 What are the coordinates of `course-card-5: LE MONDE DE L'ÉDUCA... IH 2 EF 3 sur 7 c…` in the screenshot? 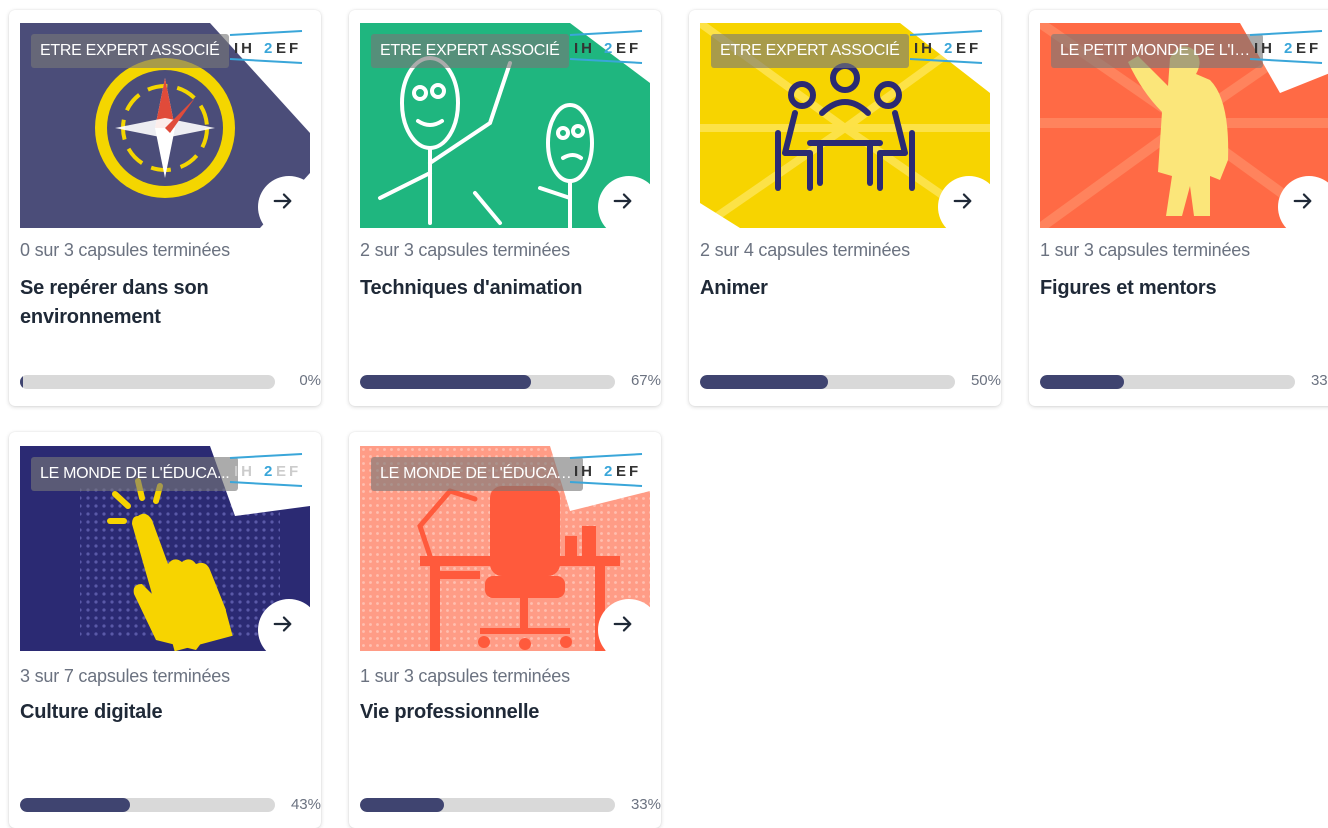 It's located at (165, 630).